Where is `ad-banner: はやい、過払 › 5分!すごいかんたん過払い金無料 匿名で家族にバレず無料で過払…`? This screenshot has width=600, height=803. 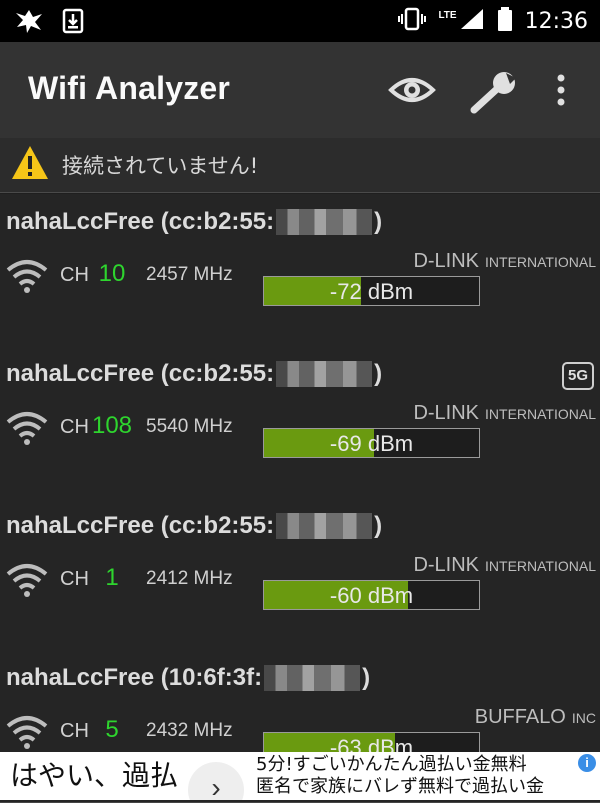 ad-banner: はやい、過払 › 5分!すごいかんたん過払い金無料 匿名で家族にバレず無料で過払… is located at coordinates (300, 776).